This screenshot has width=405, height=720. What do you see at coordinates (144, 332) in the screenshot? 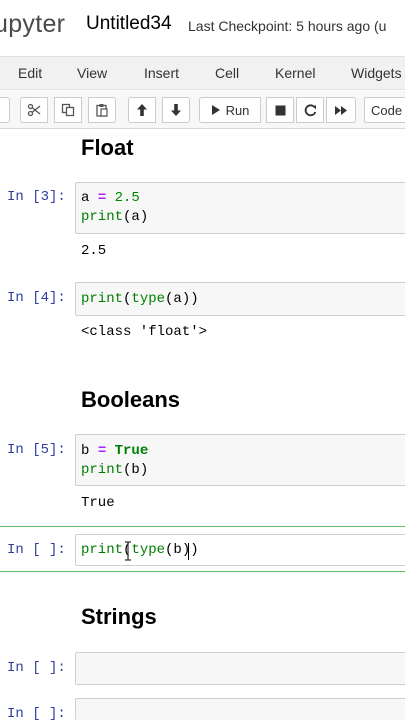
I see `cell-output: <class 'float'>` at bounding box center [144, 332].